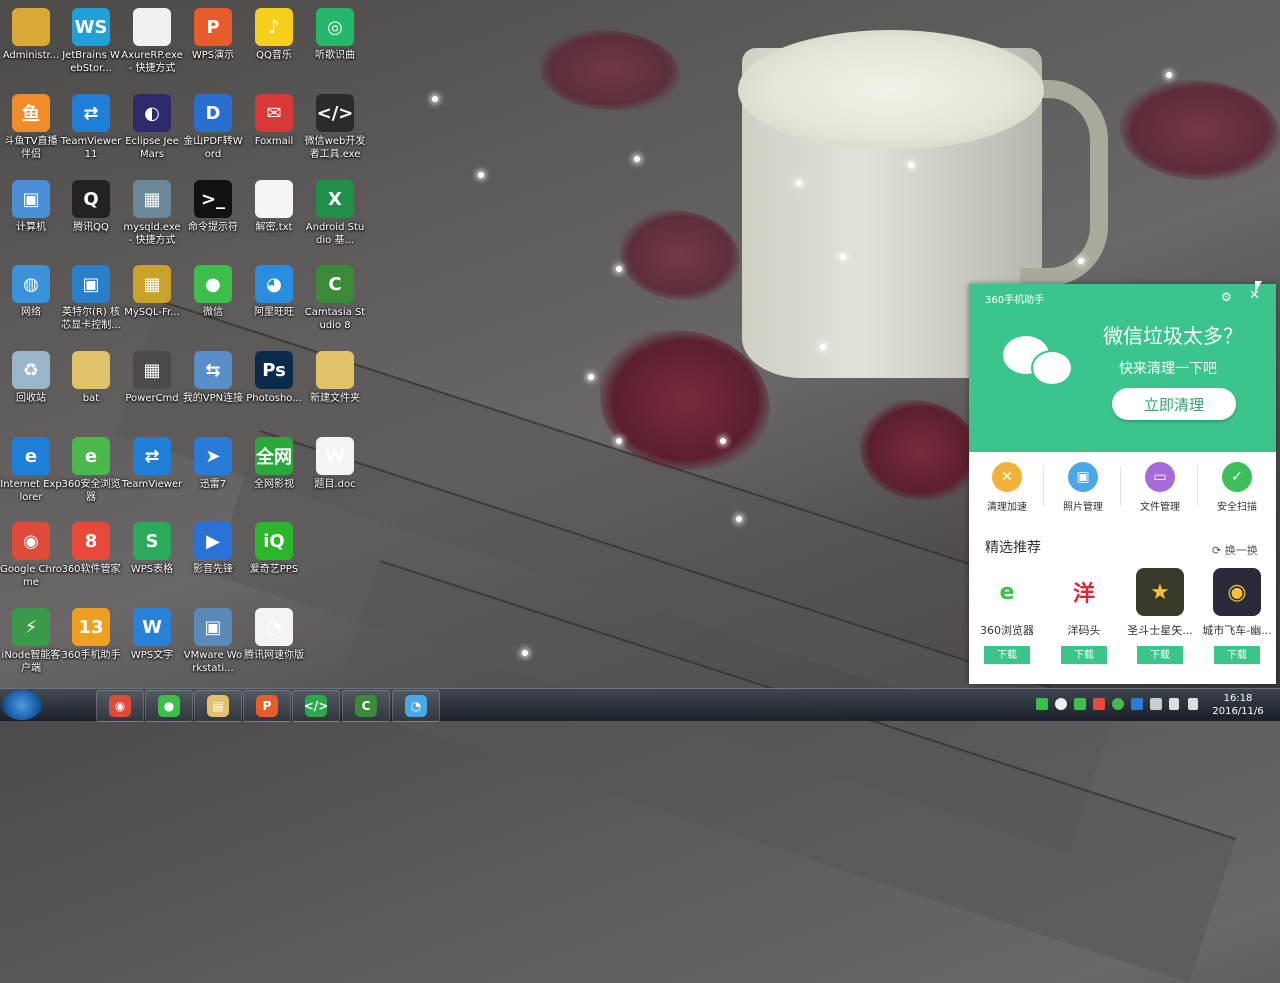  What do you see at coordinates (152, 558) in the screenshot?
I see `desktop-icon: S WPS表格` at bounding box center [152, 558].